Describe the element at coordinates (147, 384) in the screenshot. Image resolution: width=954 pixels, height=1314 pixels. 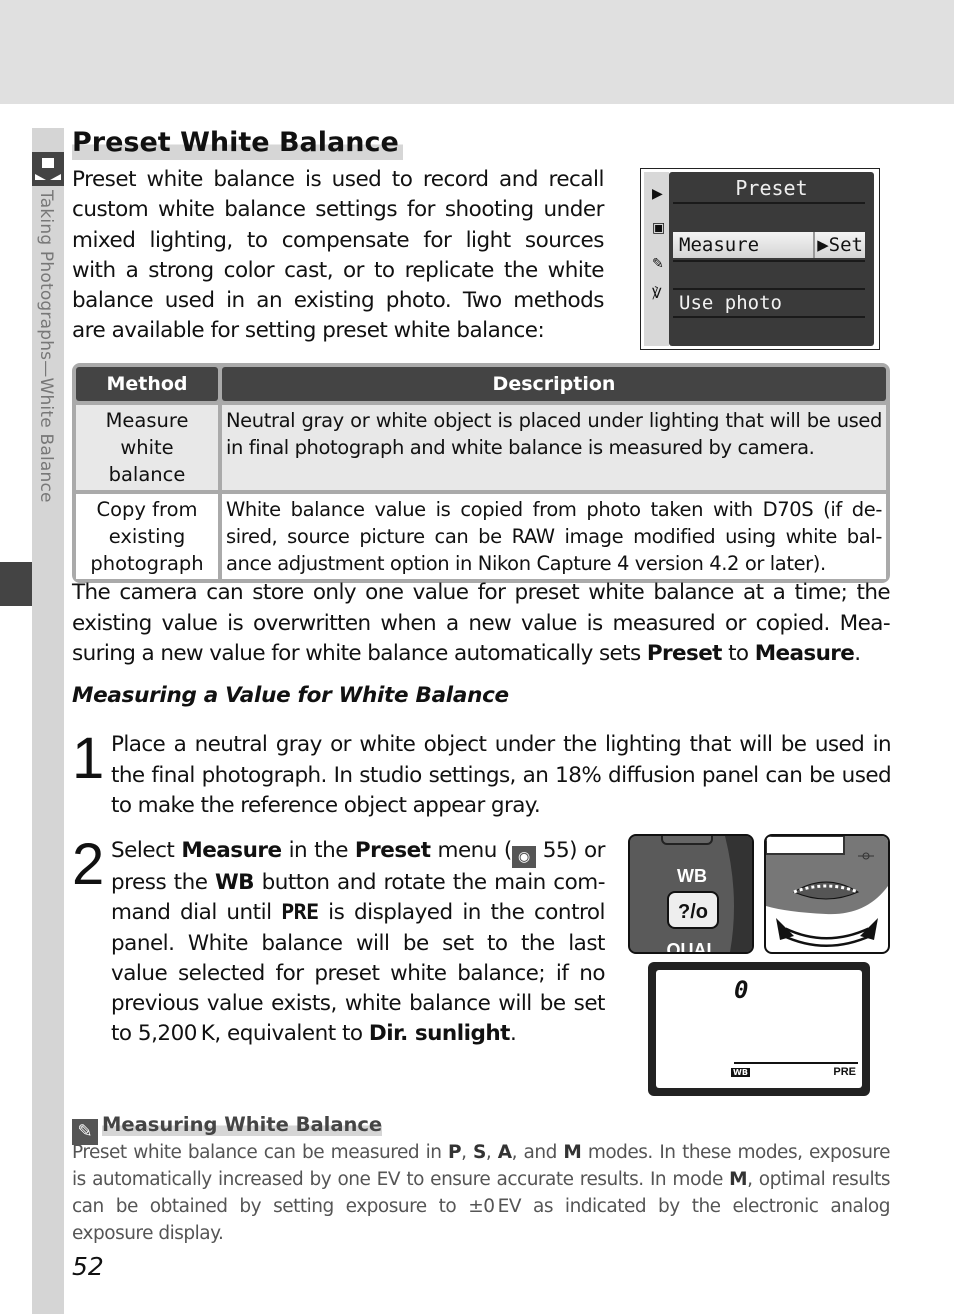
I see `column-header-method: Method` at that location.